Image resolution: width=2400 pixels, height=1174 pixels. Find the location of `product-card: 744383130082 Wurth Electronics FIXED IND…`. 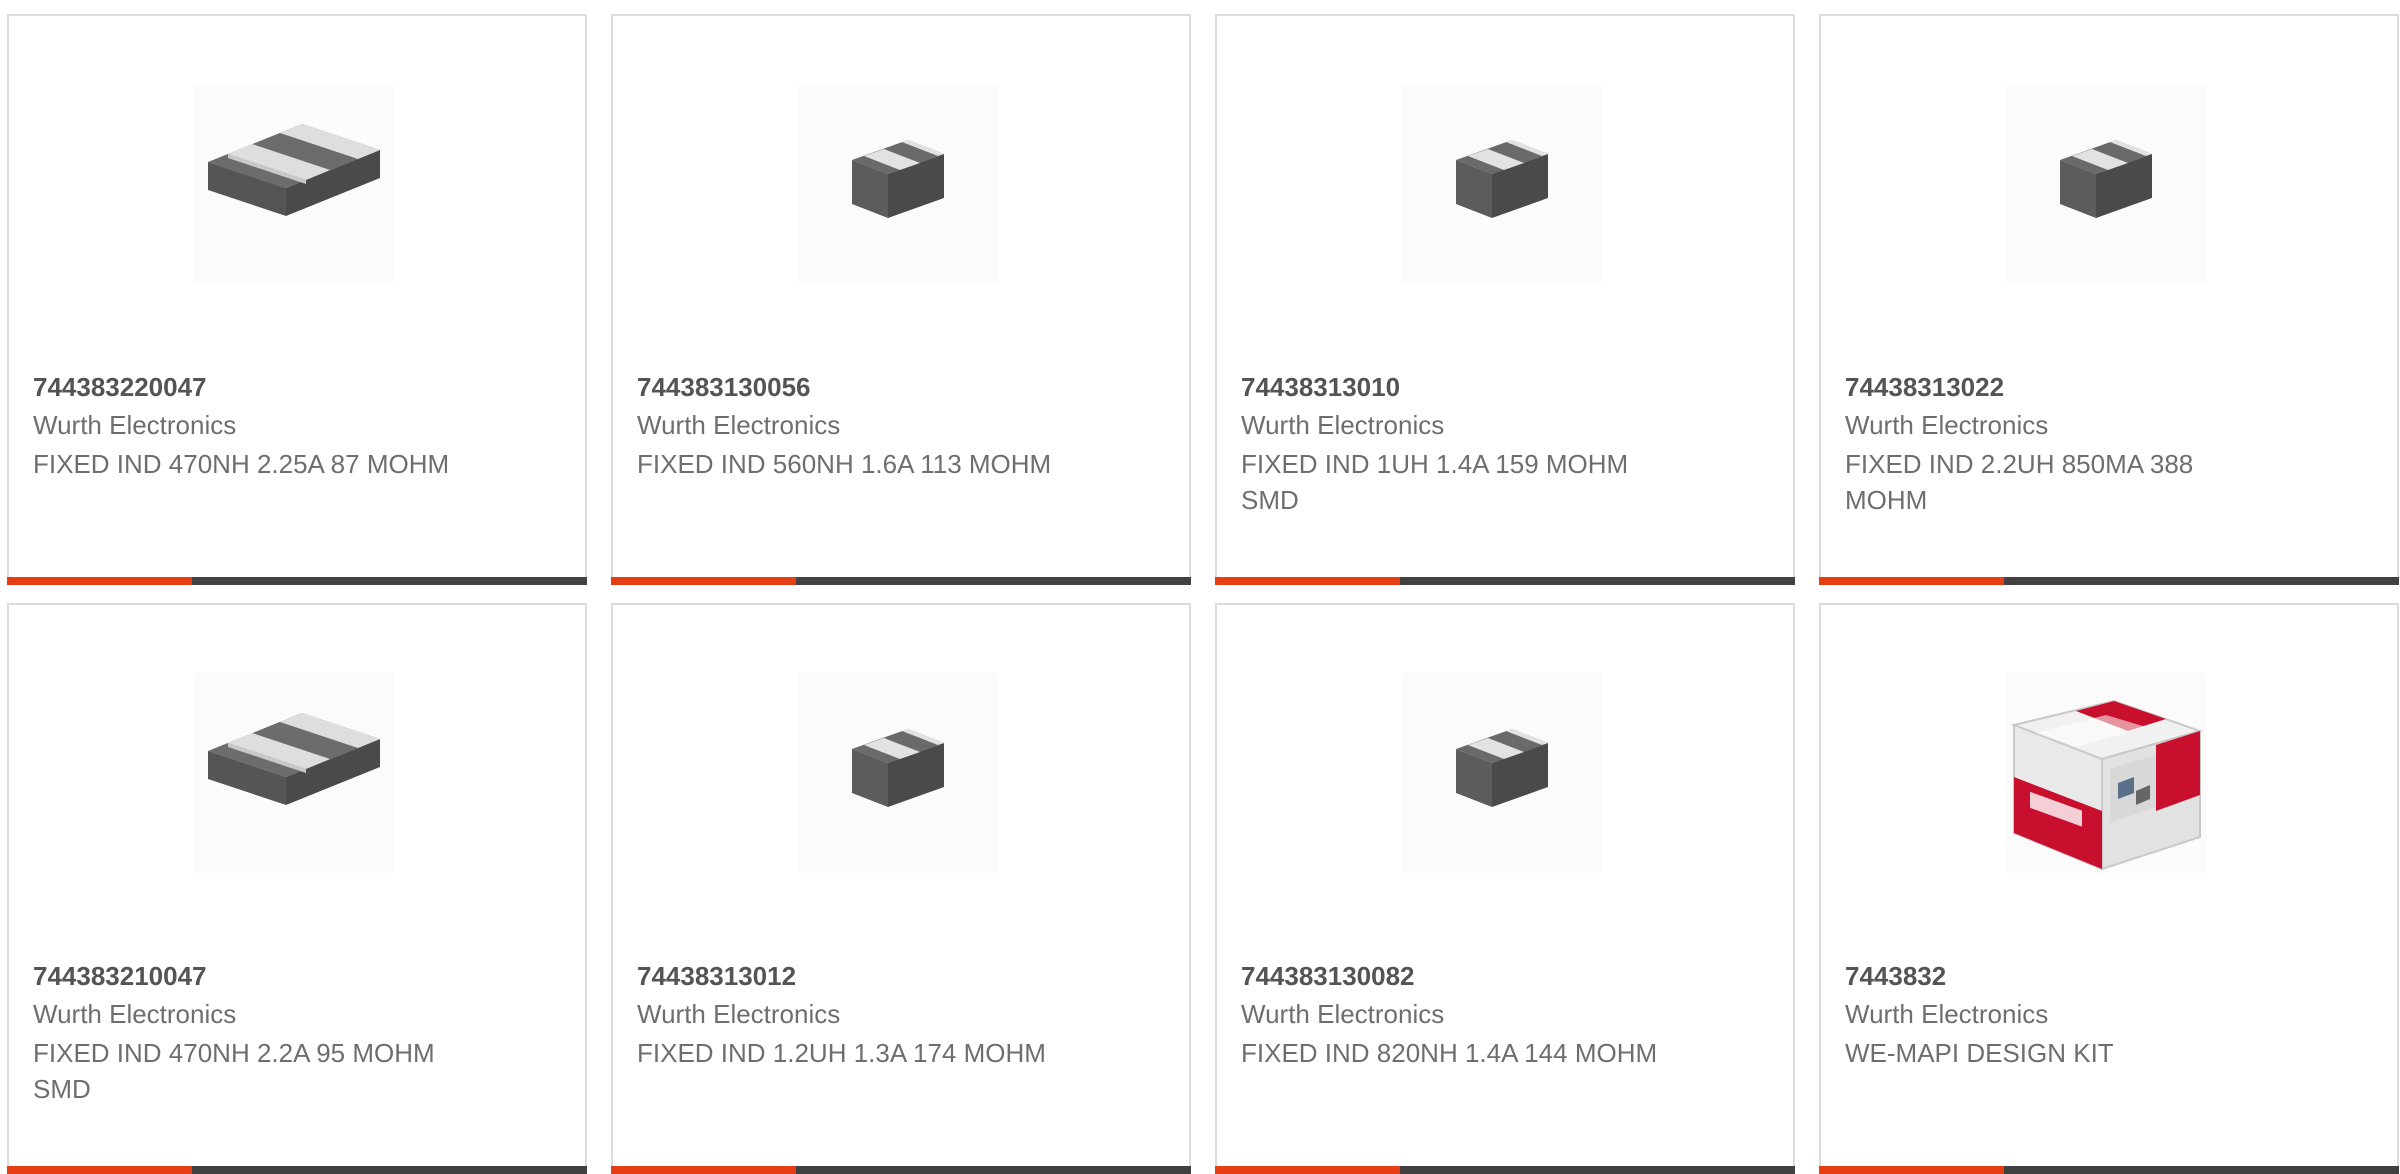

product-card: 744383130082 Wurth Electronics FIXED IND… is located at coordinates (1505, 888).